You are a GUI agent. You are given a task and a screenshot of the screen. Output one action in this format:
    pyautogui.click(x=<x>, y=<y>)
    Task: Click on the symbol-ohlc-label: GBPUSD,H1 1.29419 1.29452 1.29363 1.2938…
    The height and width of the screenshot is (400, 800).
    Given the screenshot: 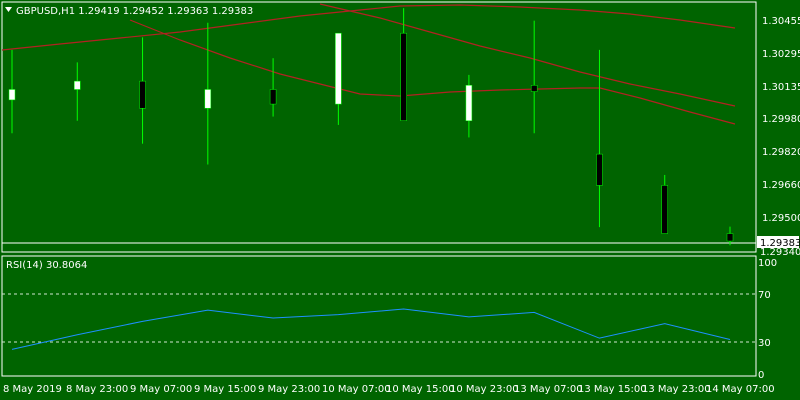 What is the action you would take?
    pyautogui.click(x=134, y=11)
    